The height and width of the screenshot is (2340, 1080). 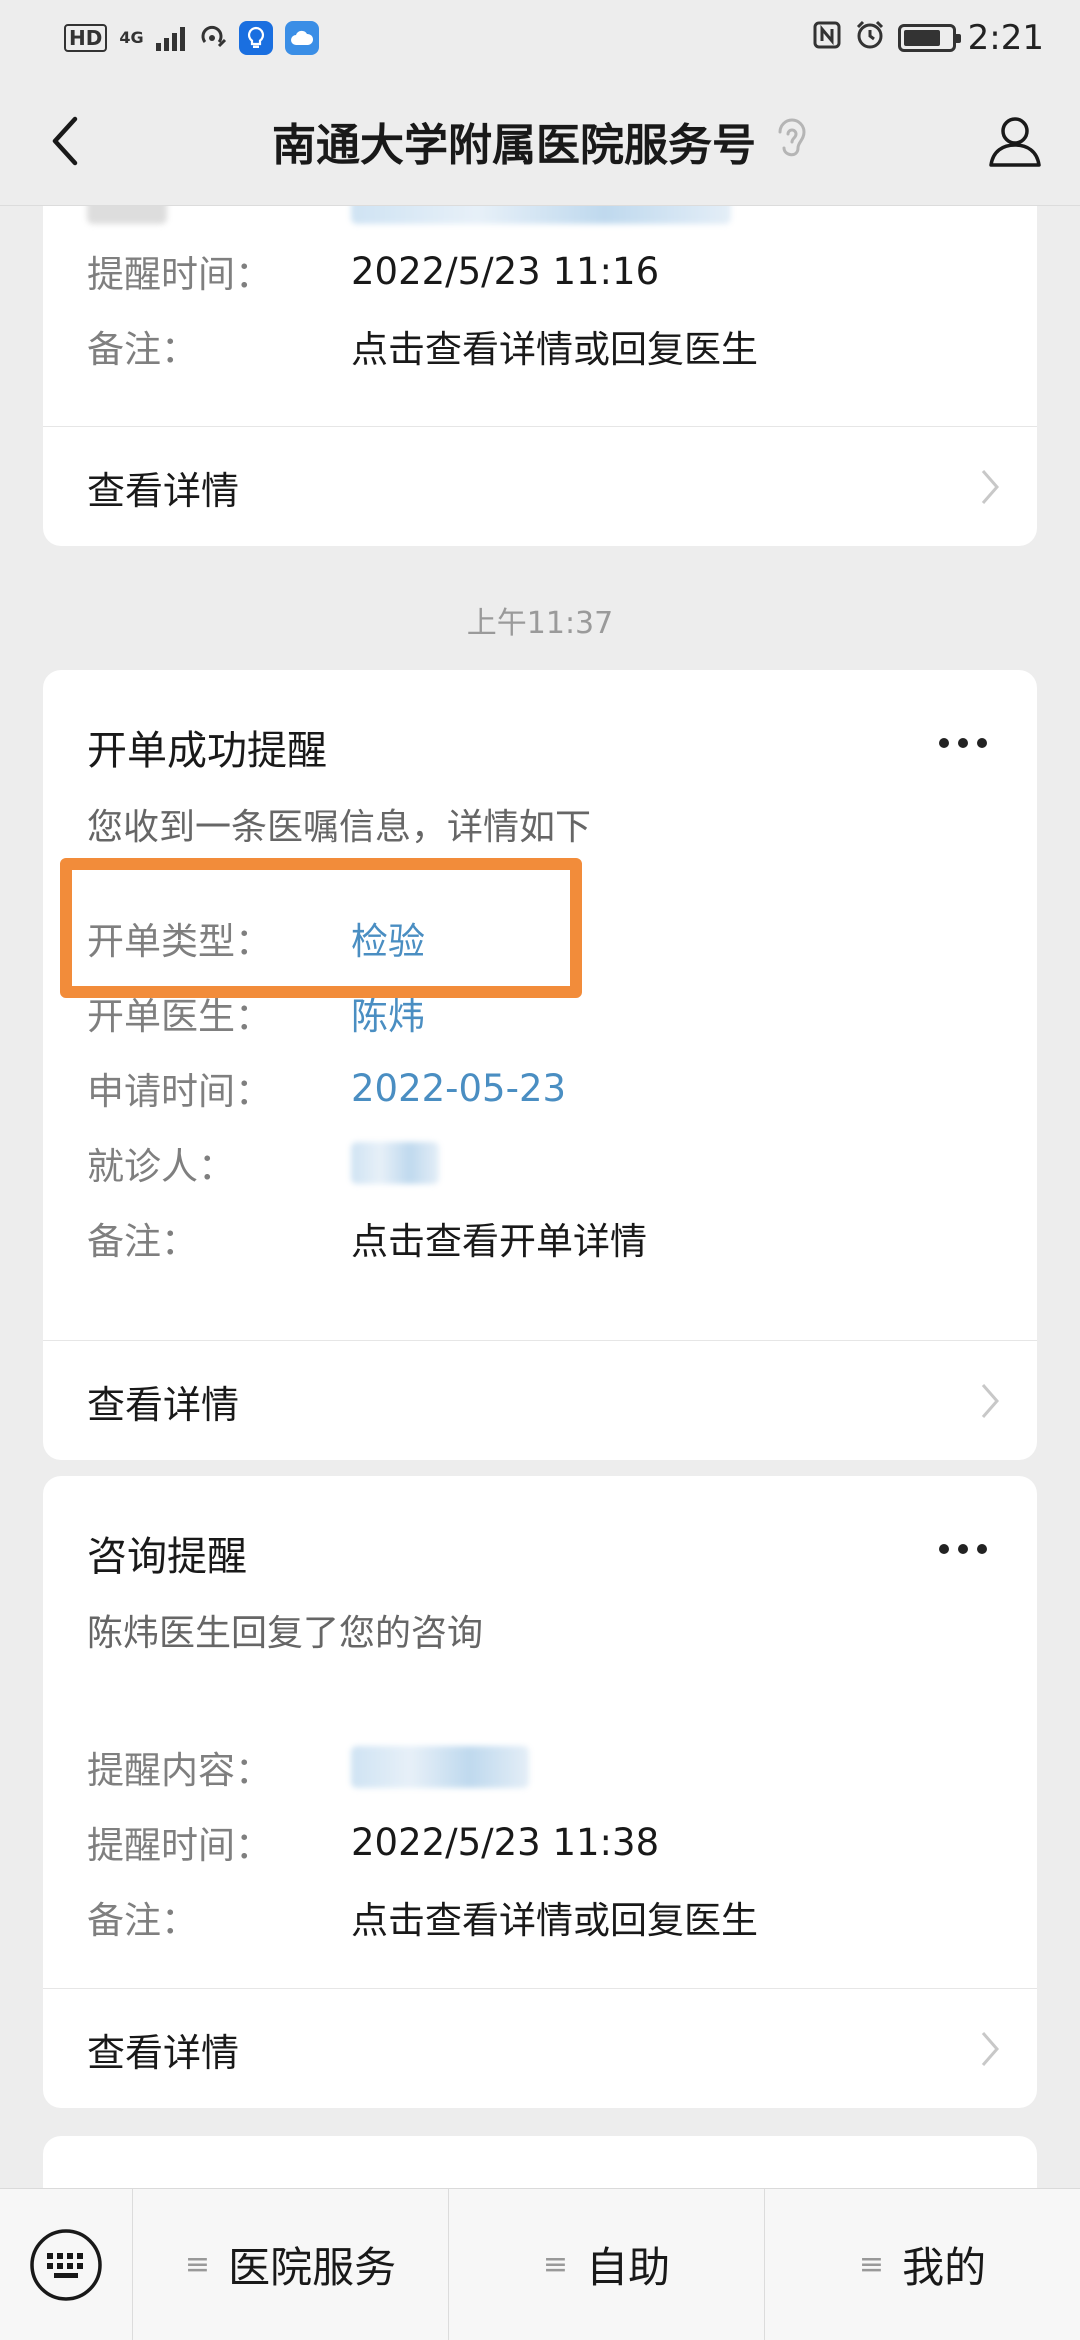 I want to click on back-button, so click(x=65, y=141).